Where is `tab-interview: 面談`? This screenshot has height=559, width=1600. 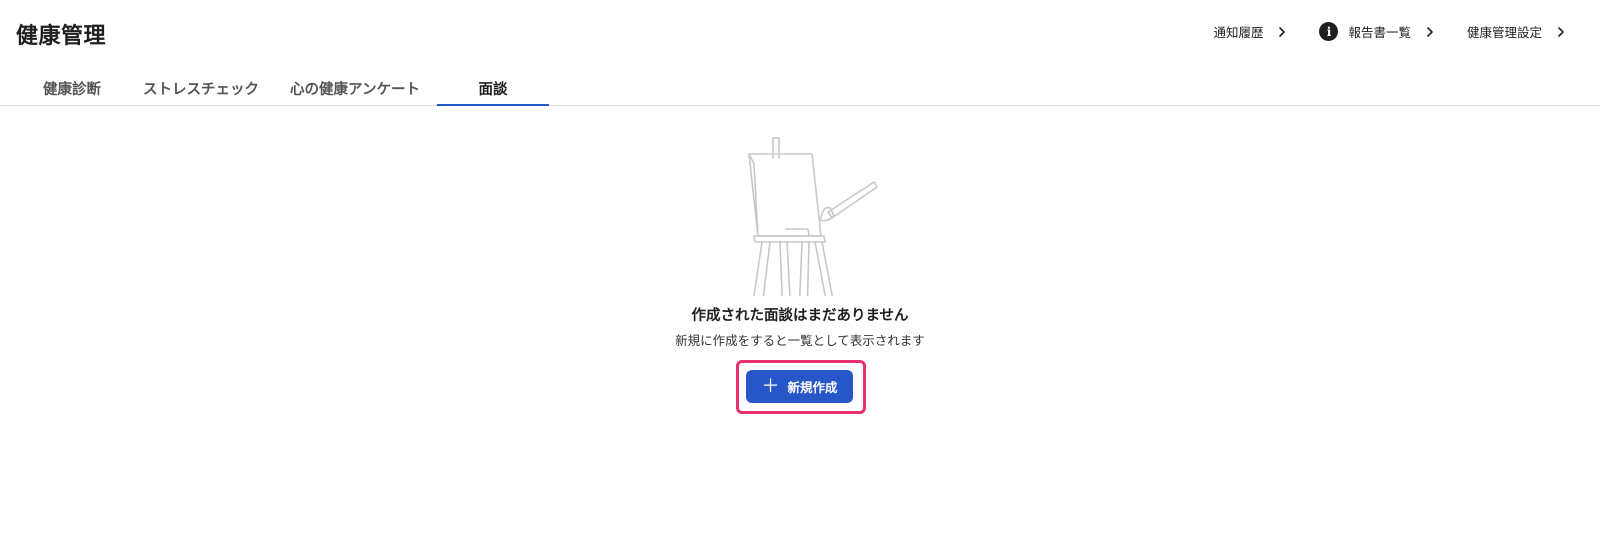
tab-interview: 面談 is located at coordinates (493, 92).